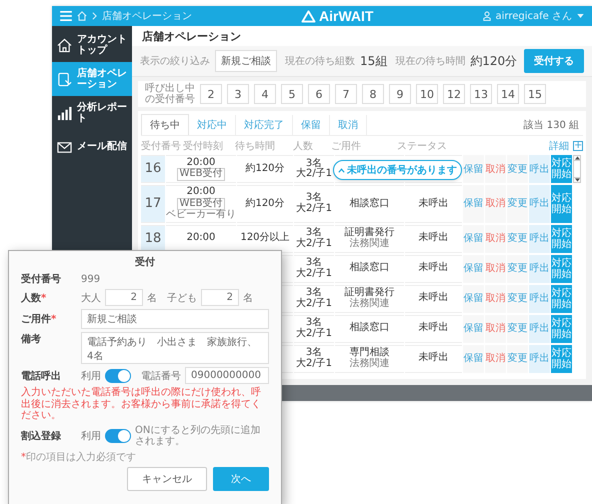  What do you see at coordinates (153, 203) in the screenshot?
I see `number-cell: 17` at bounding box center [153, 203].